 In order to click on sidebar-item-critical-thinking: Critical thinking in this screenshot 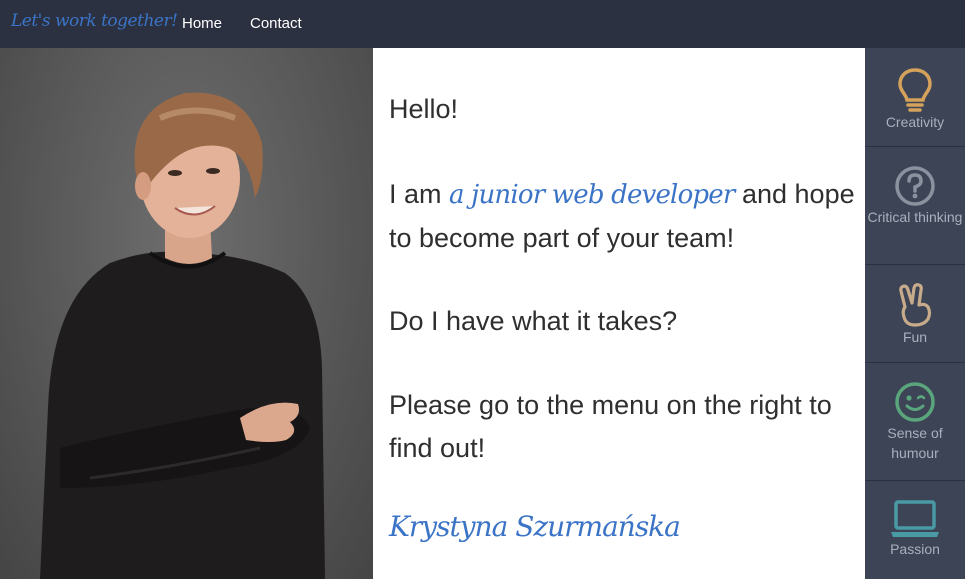, I will do `click(915, 206)`.